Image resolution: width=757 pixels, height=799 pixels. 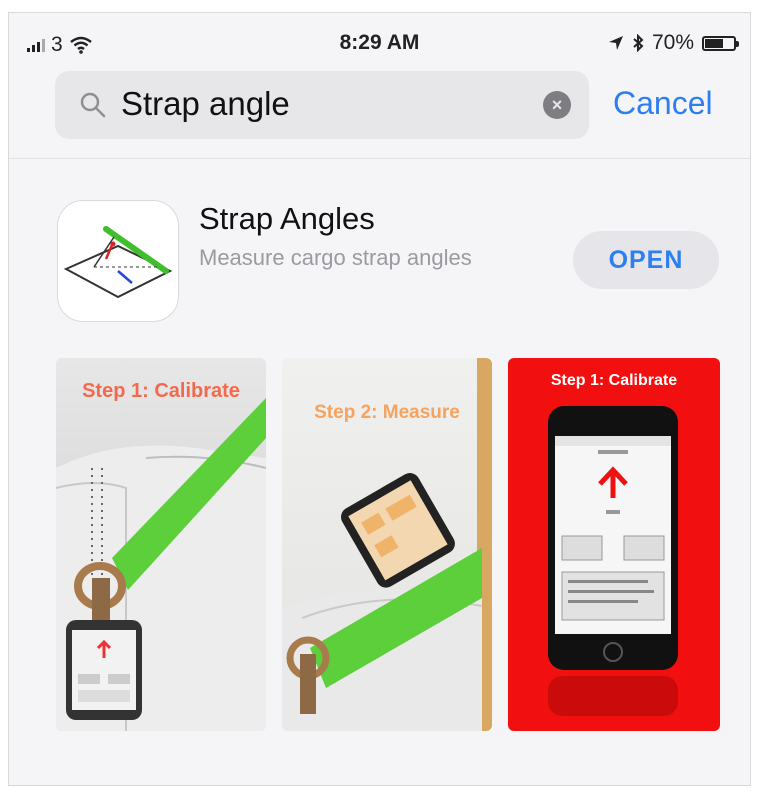 What do you see at coordinates (663, 103) in the screenshot?
I see `cancel-button: Cancel` at bounding box center [663, 103].